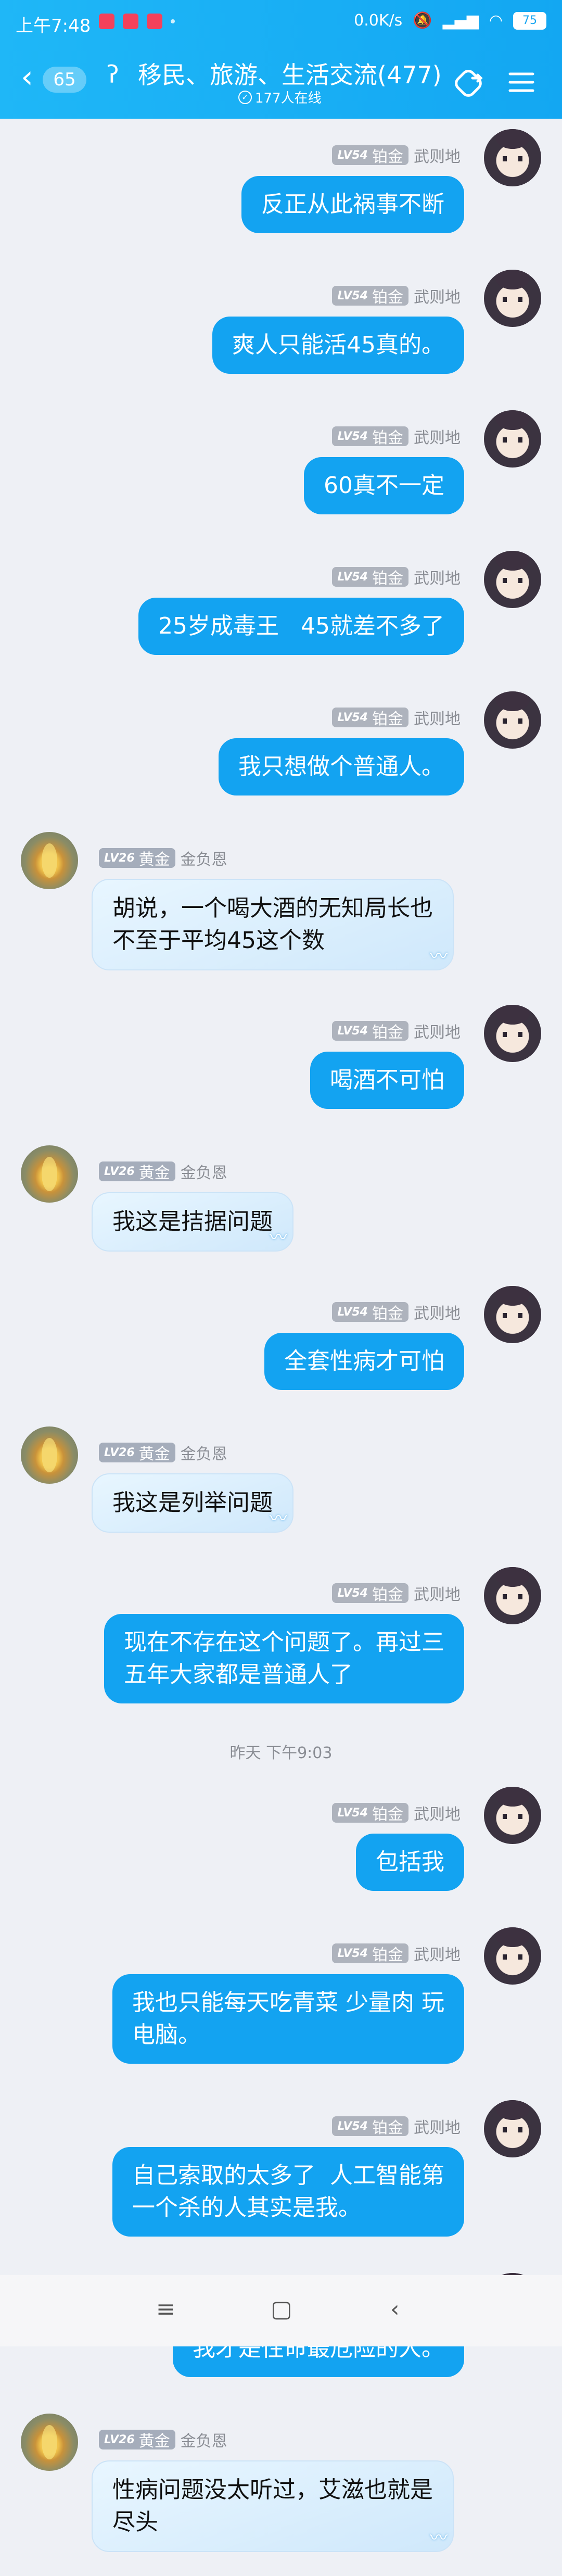  Describe the element at coordinates (281, 1064) in the screenshot. I see `message-item: LV54 铂金 武则地 喝酒不可怕` at that location.